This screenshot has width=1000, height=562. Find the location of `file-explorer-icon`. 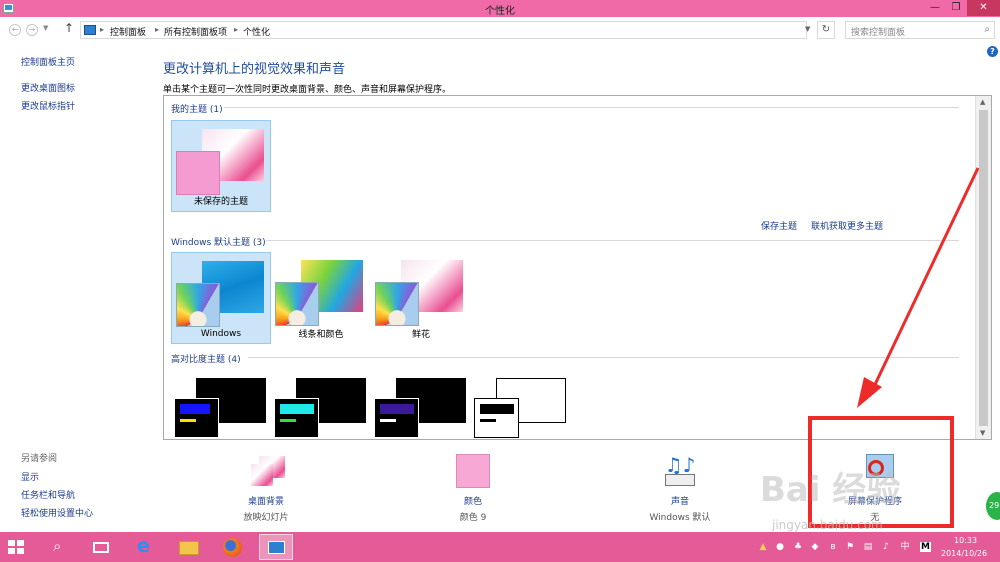

file-explorer-icon is located at coordinates (189, 547).